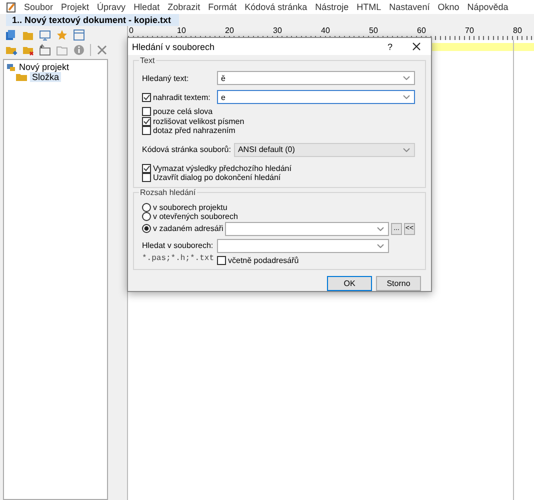  I want to click on window-icon, so click(79, 34).